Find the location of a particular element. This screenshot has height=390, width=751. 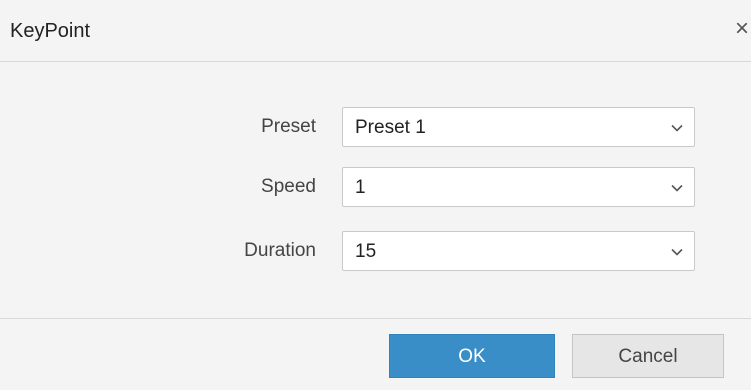

field-row-duration: Duration 15 is located at coordinates (375, 251).